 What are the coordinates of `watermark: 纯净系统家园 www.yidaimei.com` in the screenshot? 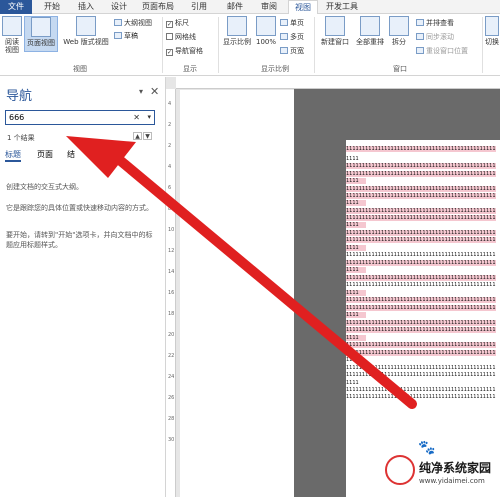 It's located at (442, 476).